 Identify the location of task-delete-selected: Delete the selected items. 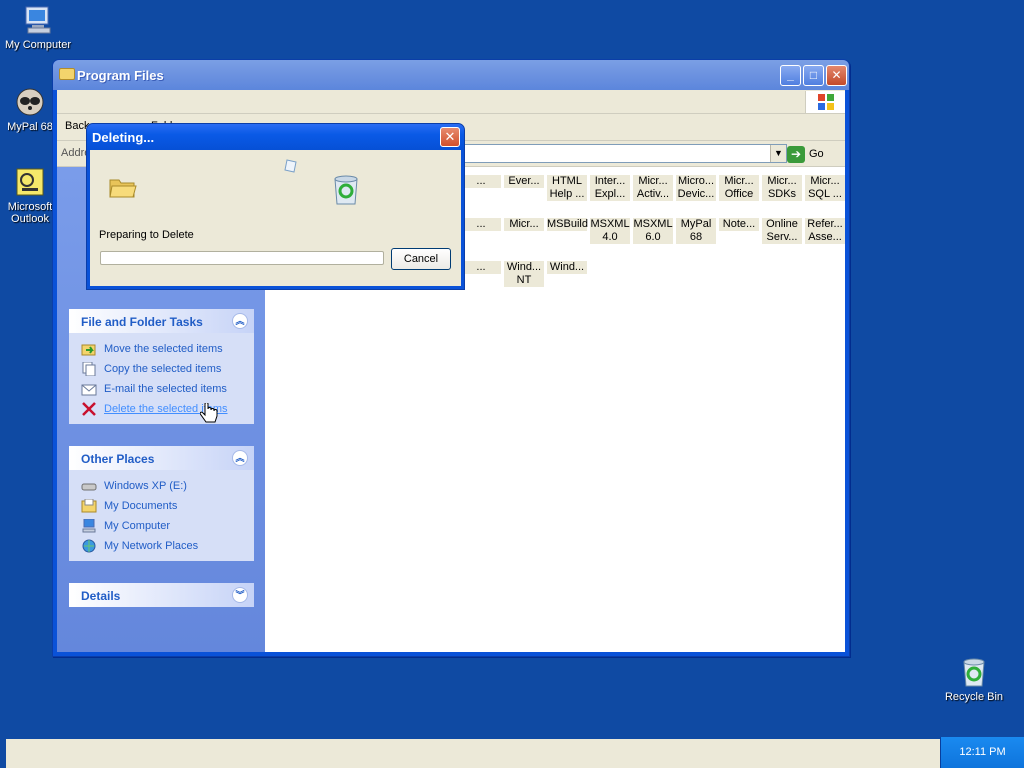
(167, 411).